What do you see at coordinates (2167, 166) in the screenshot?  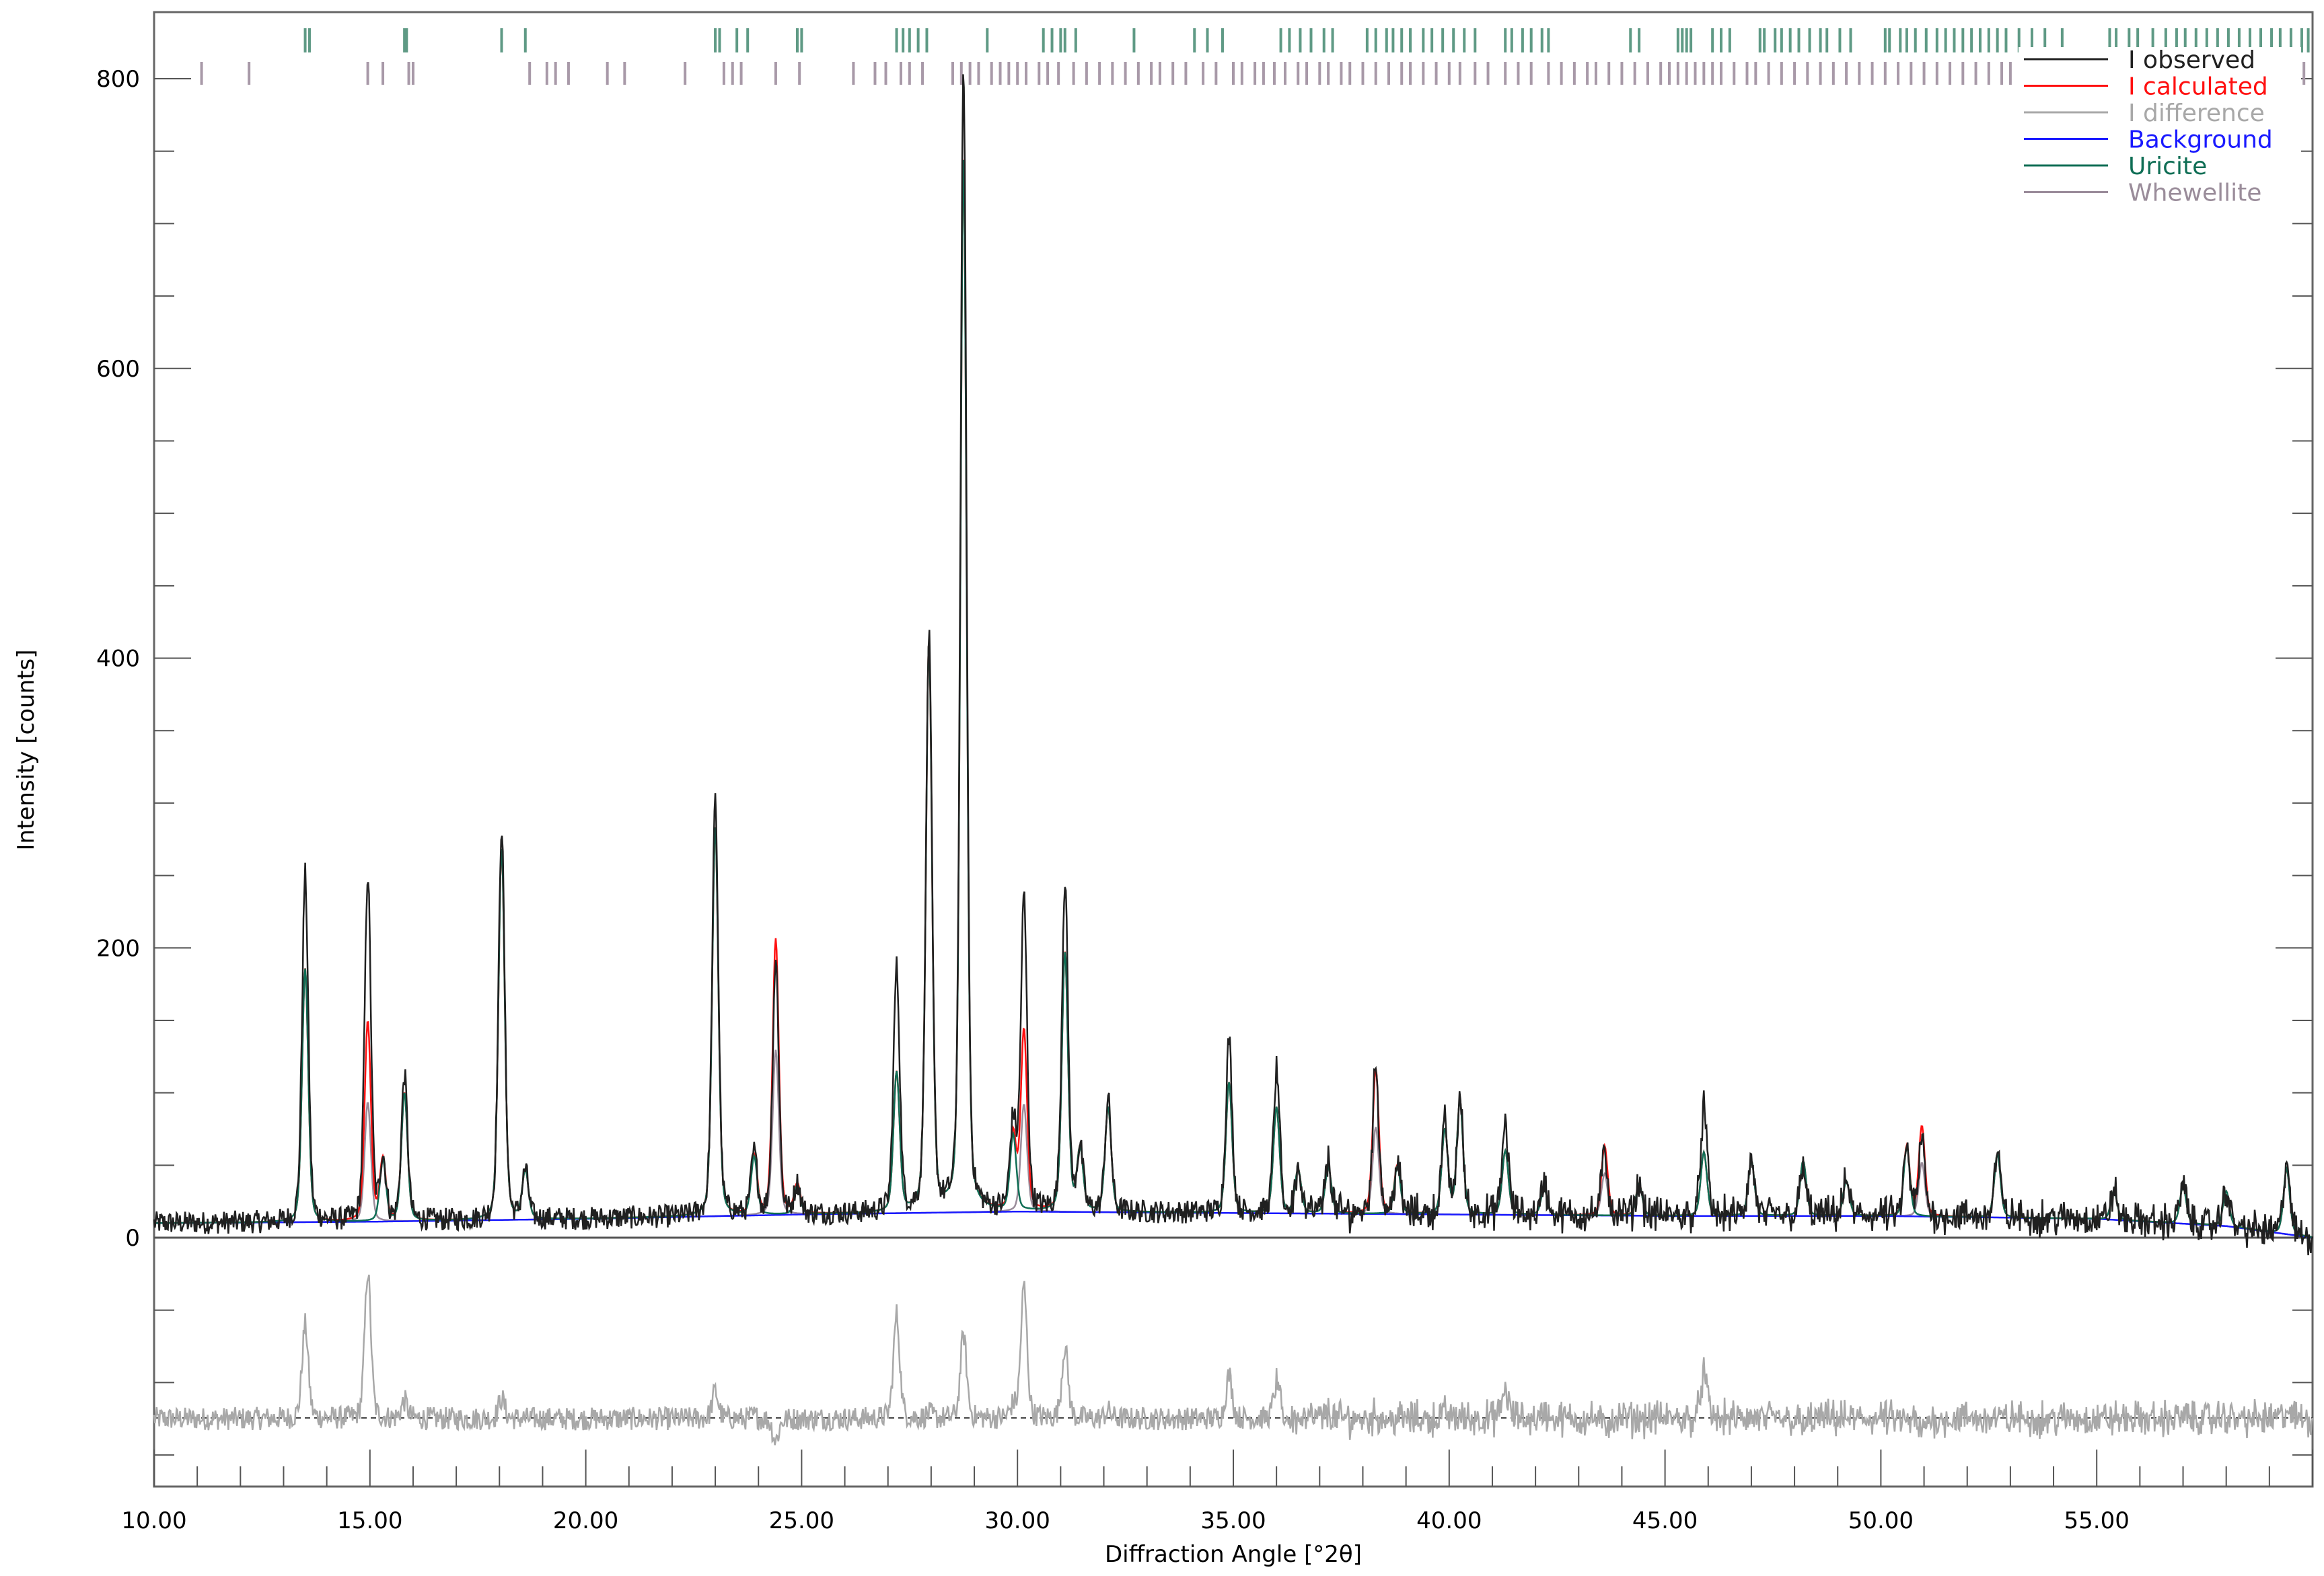 I see `legend-label-uricite: Uricite` at bounding box center [2167, 166].